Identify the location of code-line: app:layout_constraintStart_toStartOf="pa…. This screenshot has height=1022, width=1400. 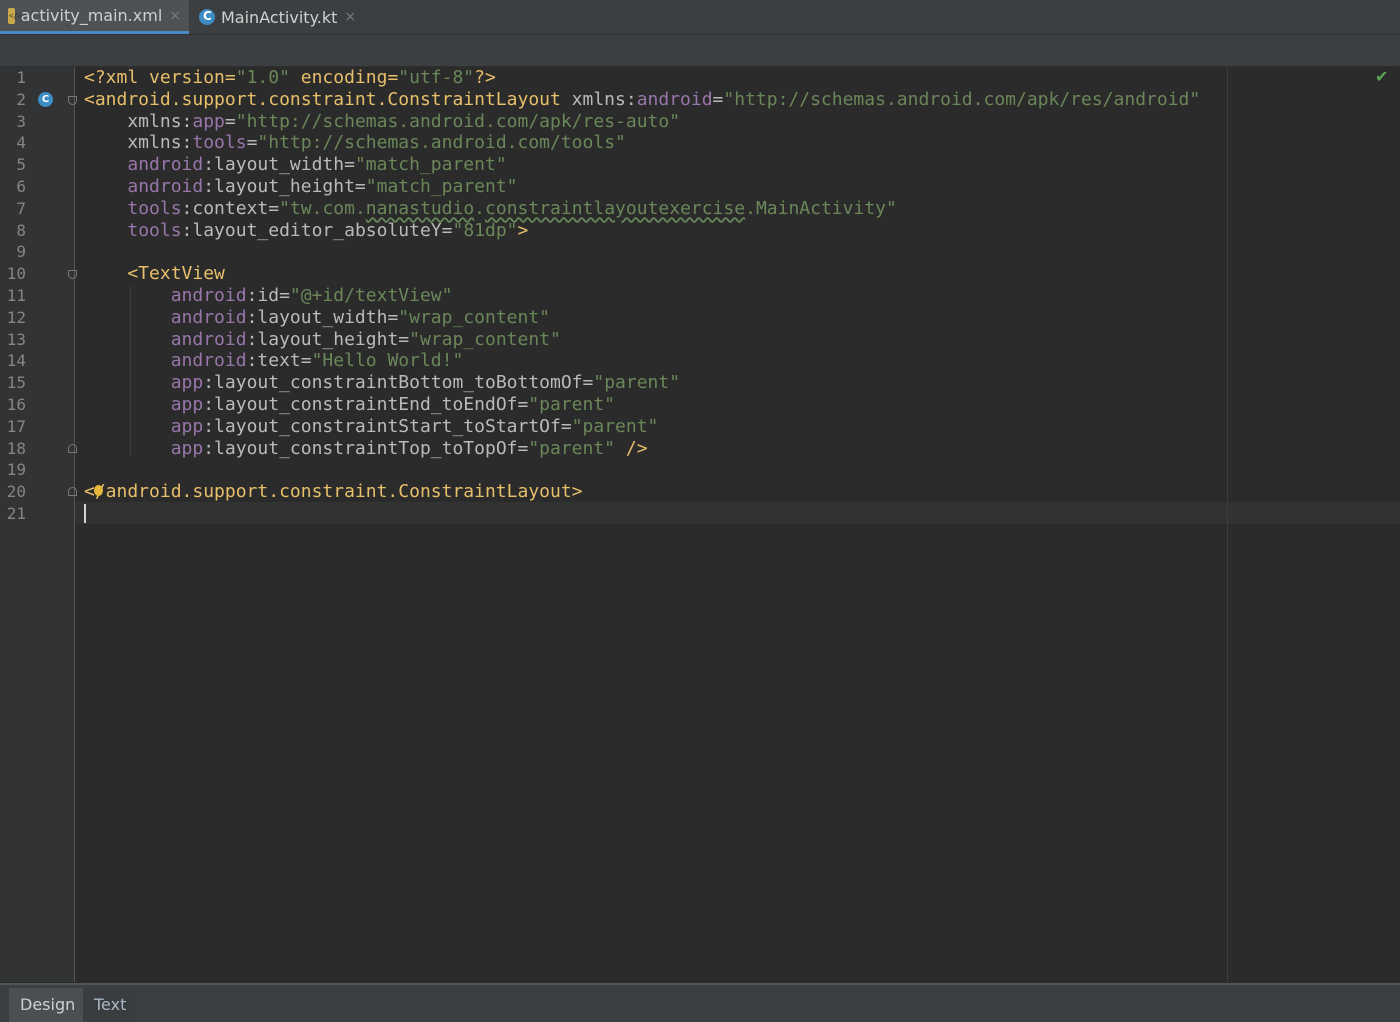
(371, 426).